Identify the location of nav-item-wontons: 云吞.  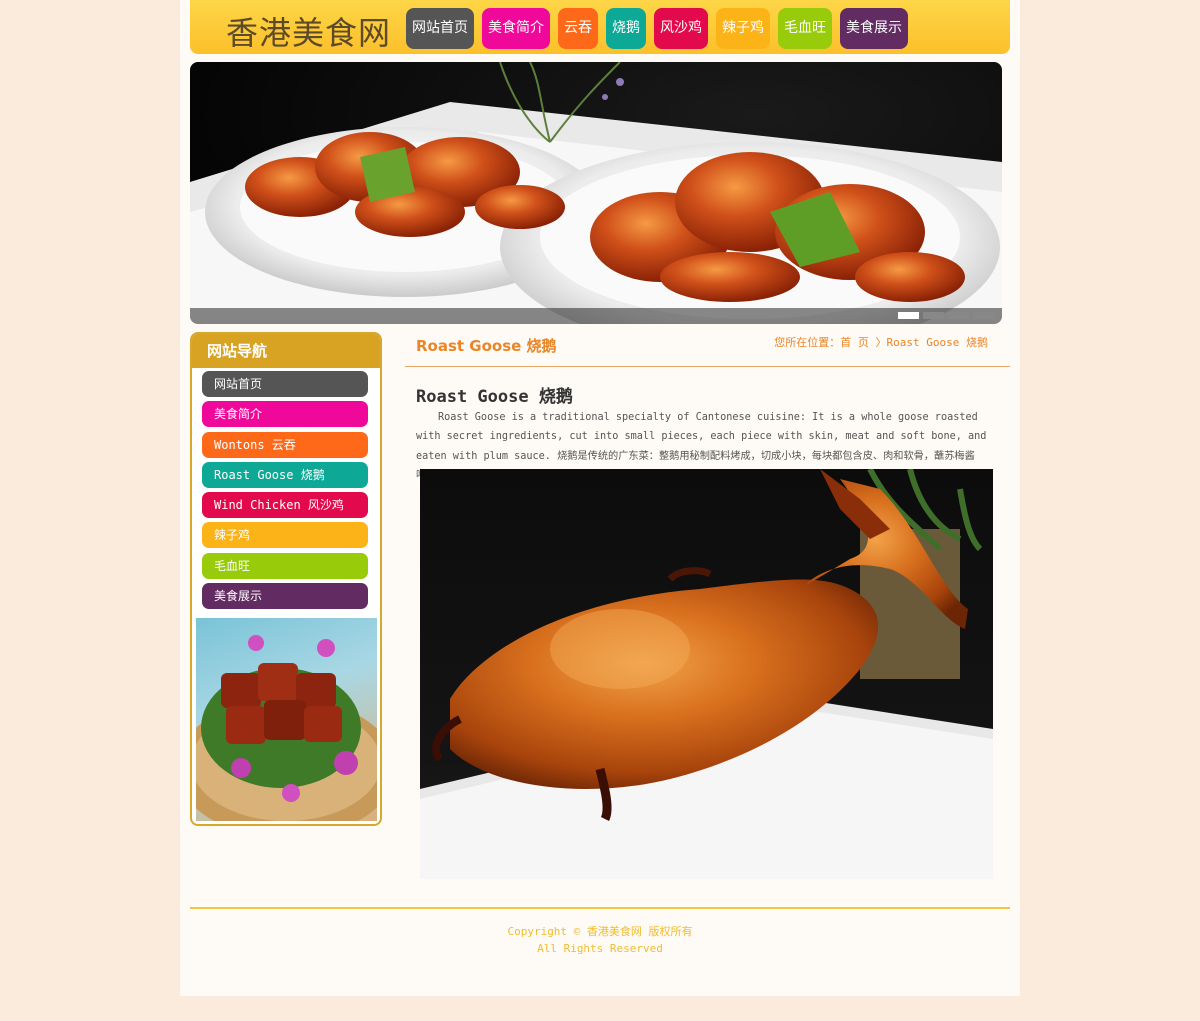
(578, 28).